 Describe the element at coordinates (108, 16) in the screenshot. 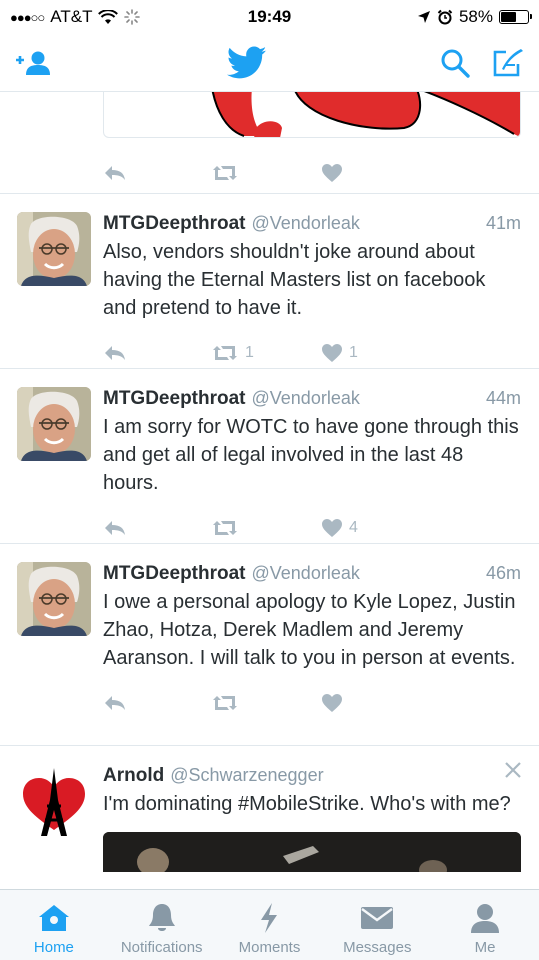

I see `wifi-icon` at that location.